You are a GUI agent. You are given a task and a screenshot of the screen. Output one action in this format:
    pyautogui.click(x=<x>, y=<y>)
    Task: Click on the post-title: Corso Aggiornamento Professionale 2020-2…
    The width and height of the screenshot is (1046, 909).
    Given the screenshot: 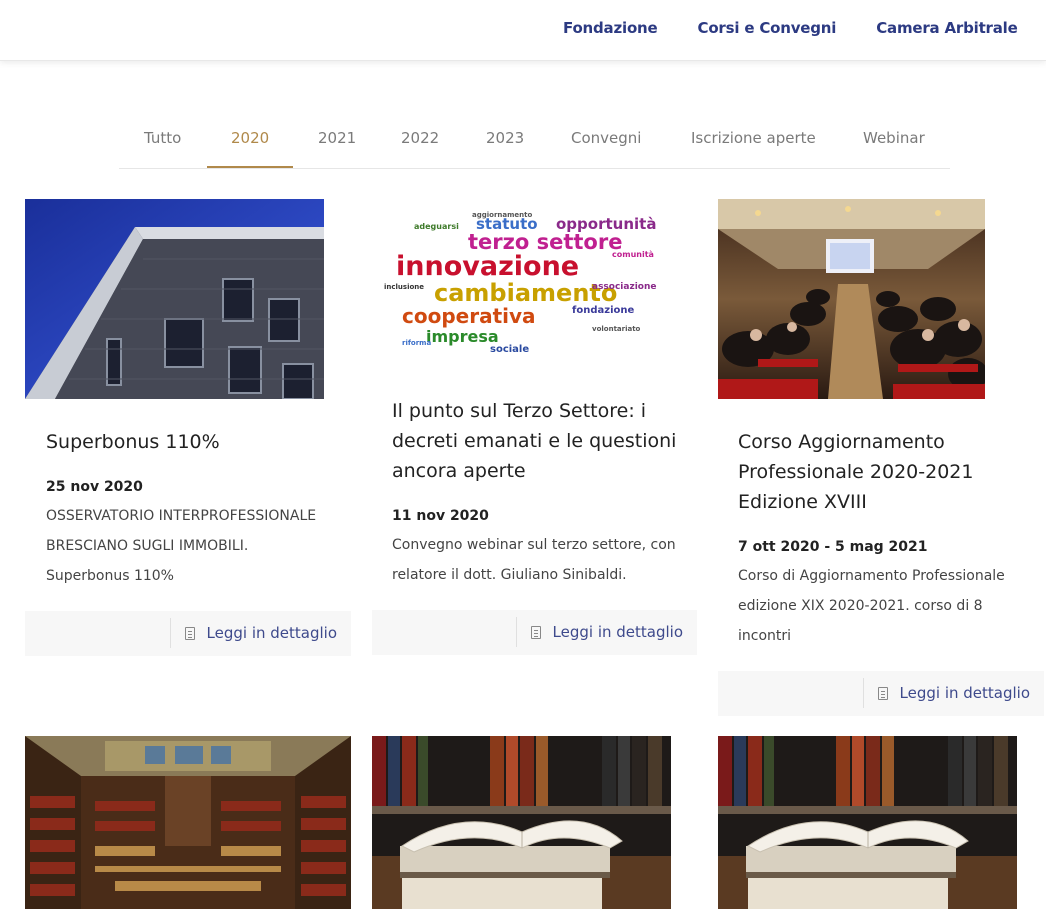 What is the action you would take?
    pyautogui.click(x=888, y=472)
    